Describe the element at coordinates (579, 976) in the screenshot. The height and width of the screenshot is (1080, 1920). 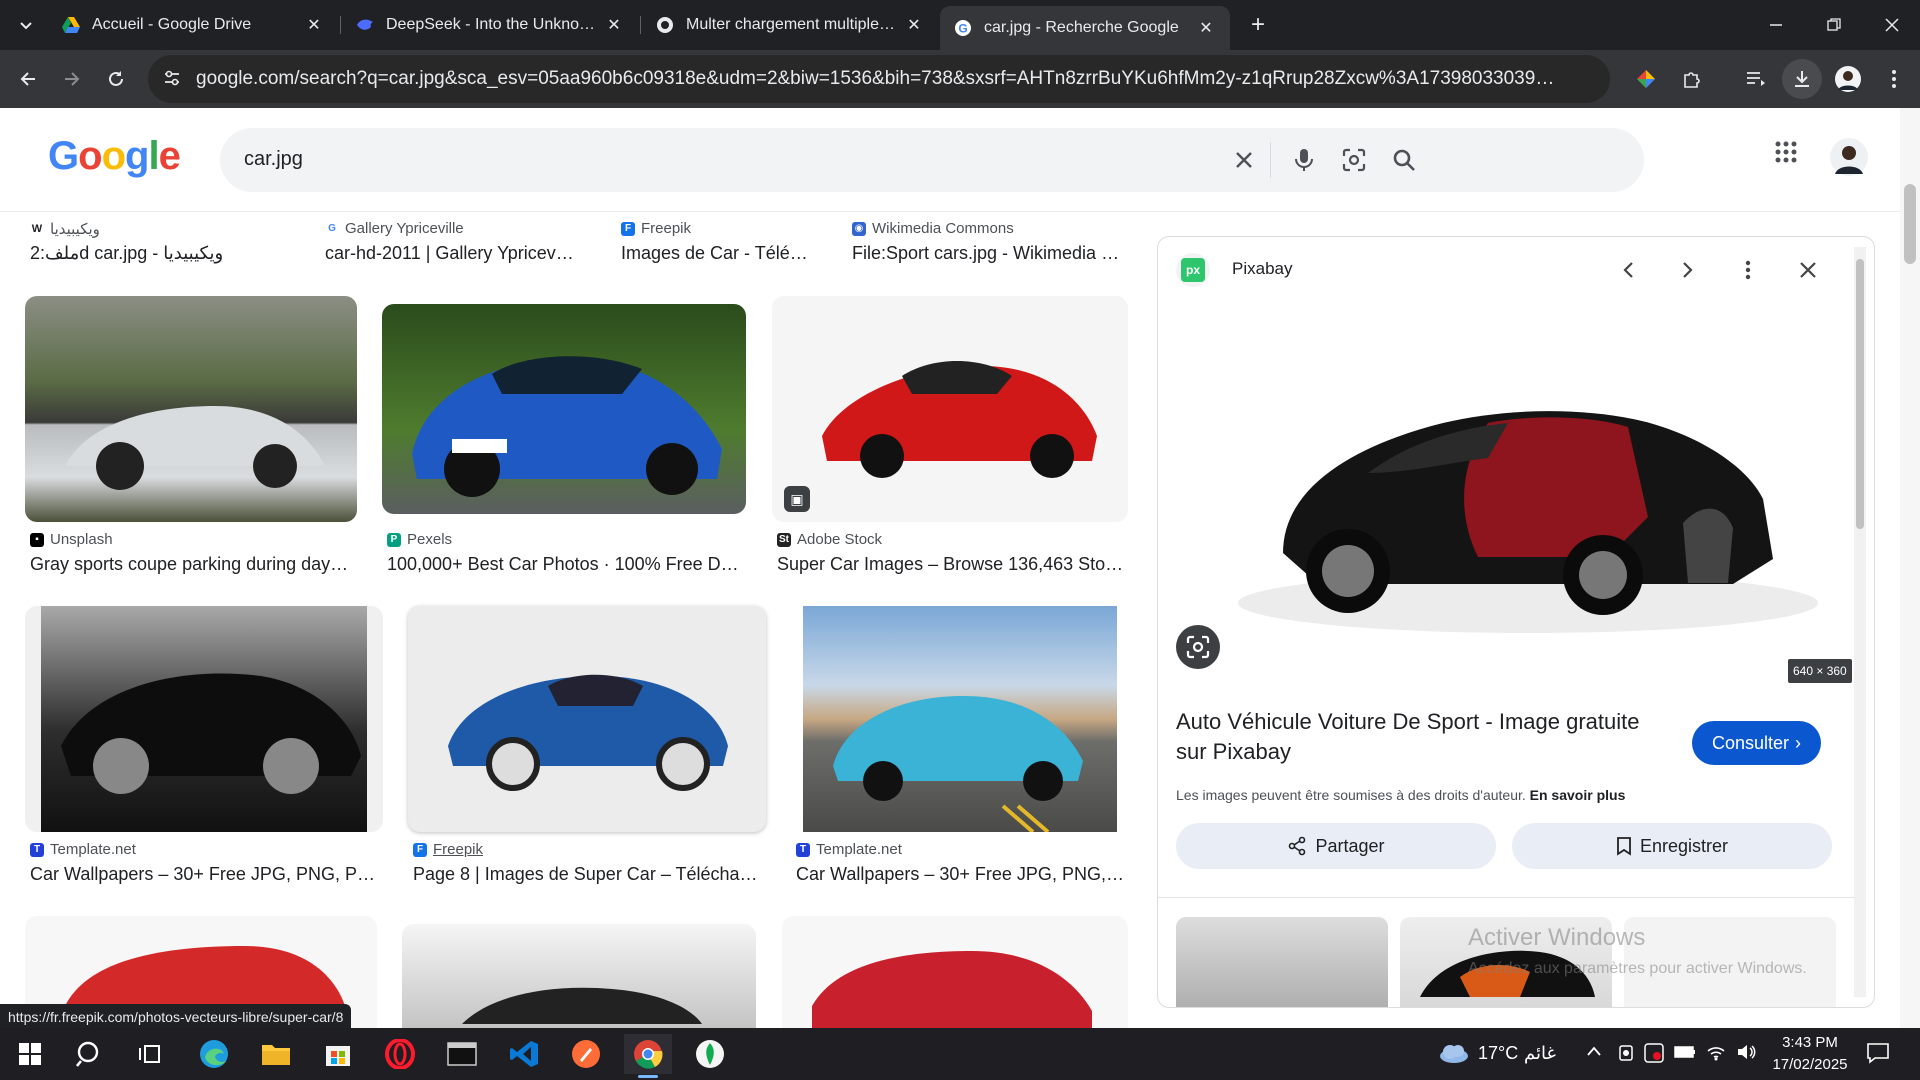
I see `result-image-gray-supercar` at that location.